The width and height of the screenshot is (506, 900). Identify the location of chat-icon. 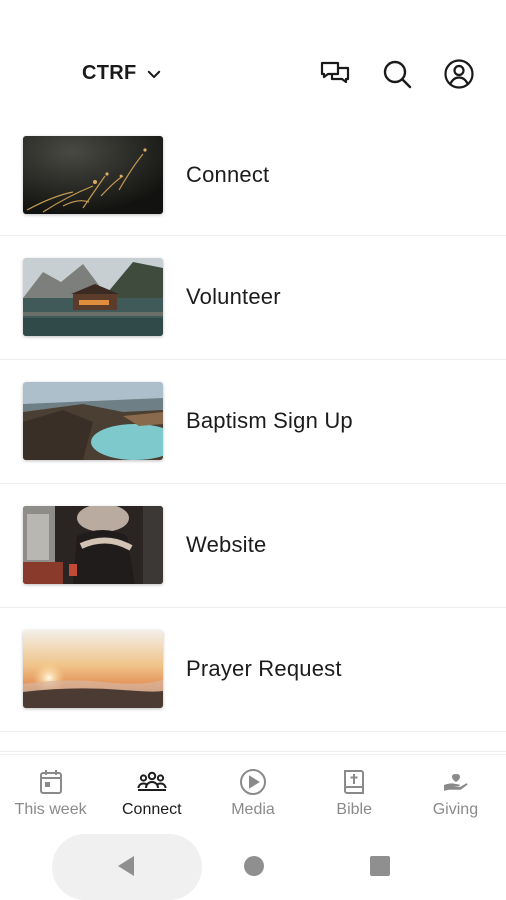
(335, 74).